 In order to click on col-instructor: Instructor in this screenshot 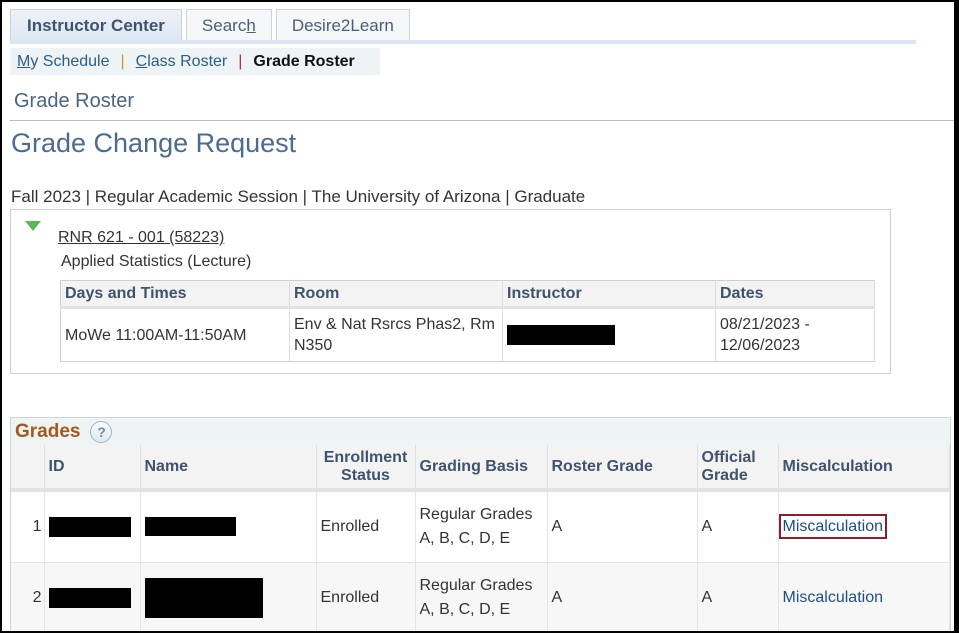, I will do `click(609, 294)`.